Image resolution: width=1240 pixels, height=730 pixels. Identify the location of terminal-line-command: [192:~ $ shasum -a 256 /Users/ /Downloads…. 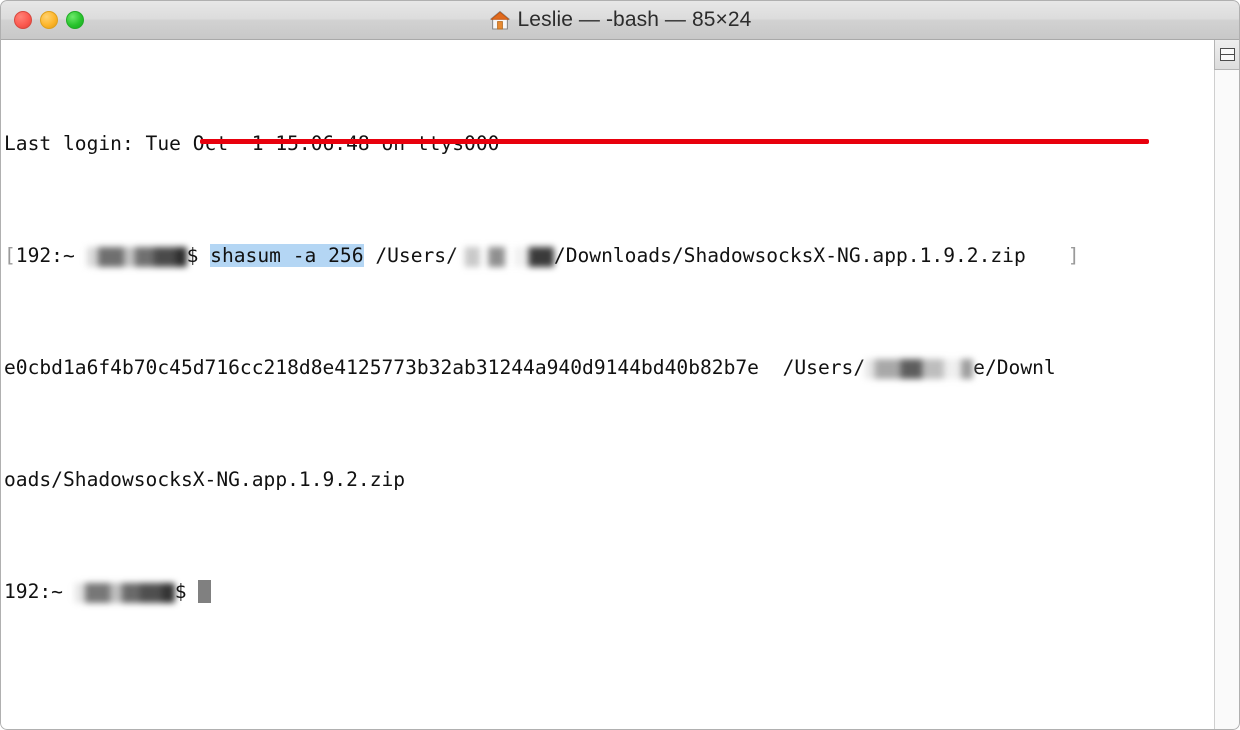
(622, 256).